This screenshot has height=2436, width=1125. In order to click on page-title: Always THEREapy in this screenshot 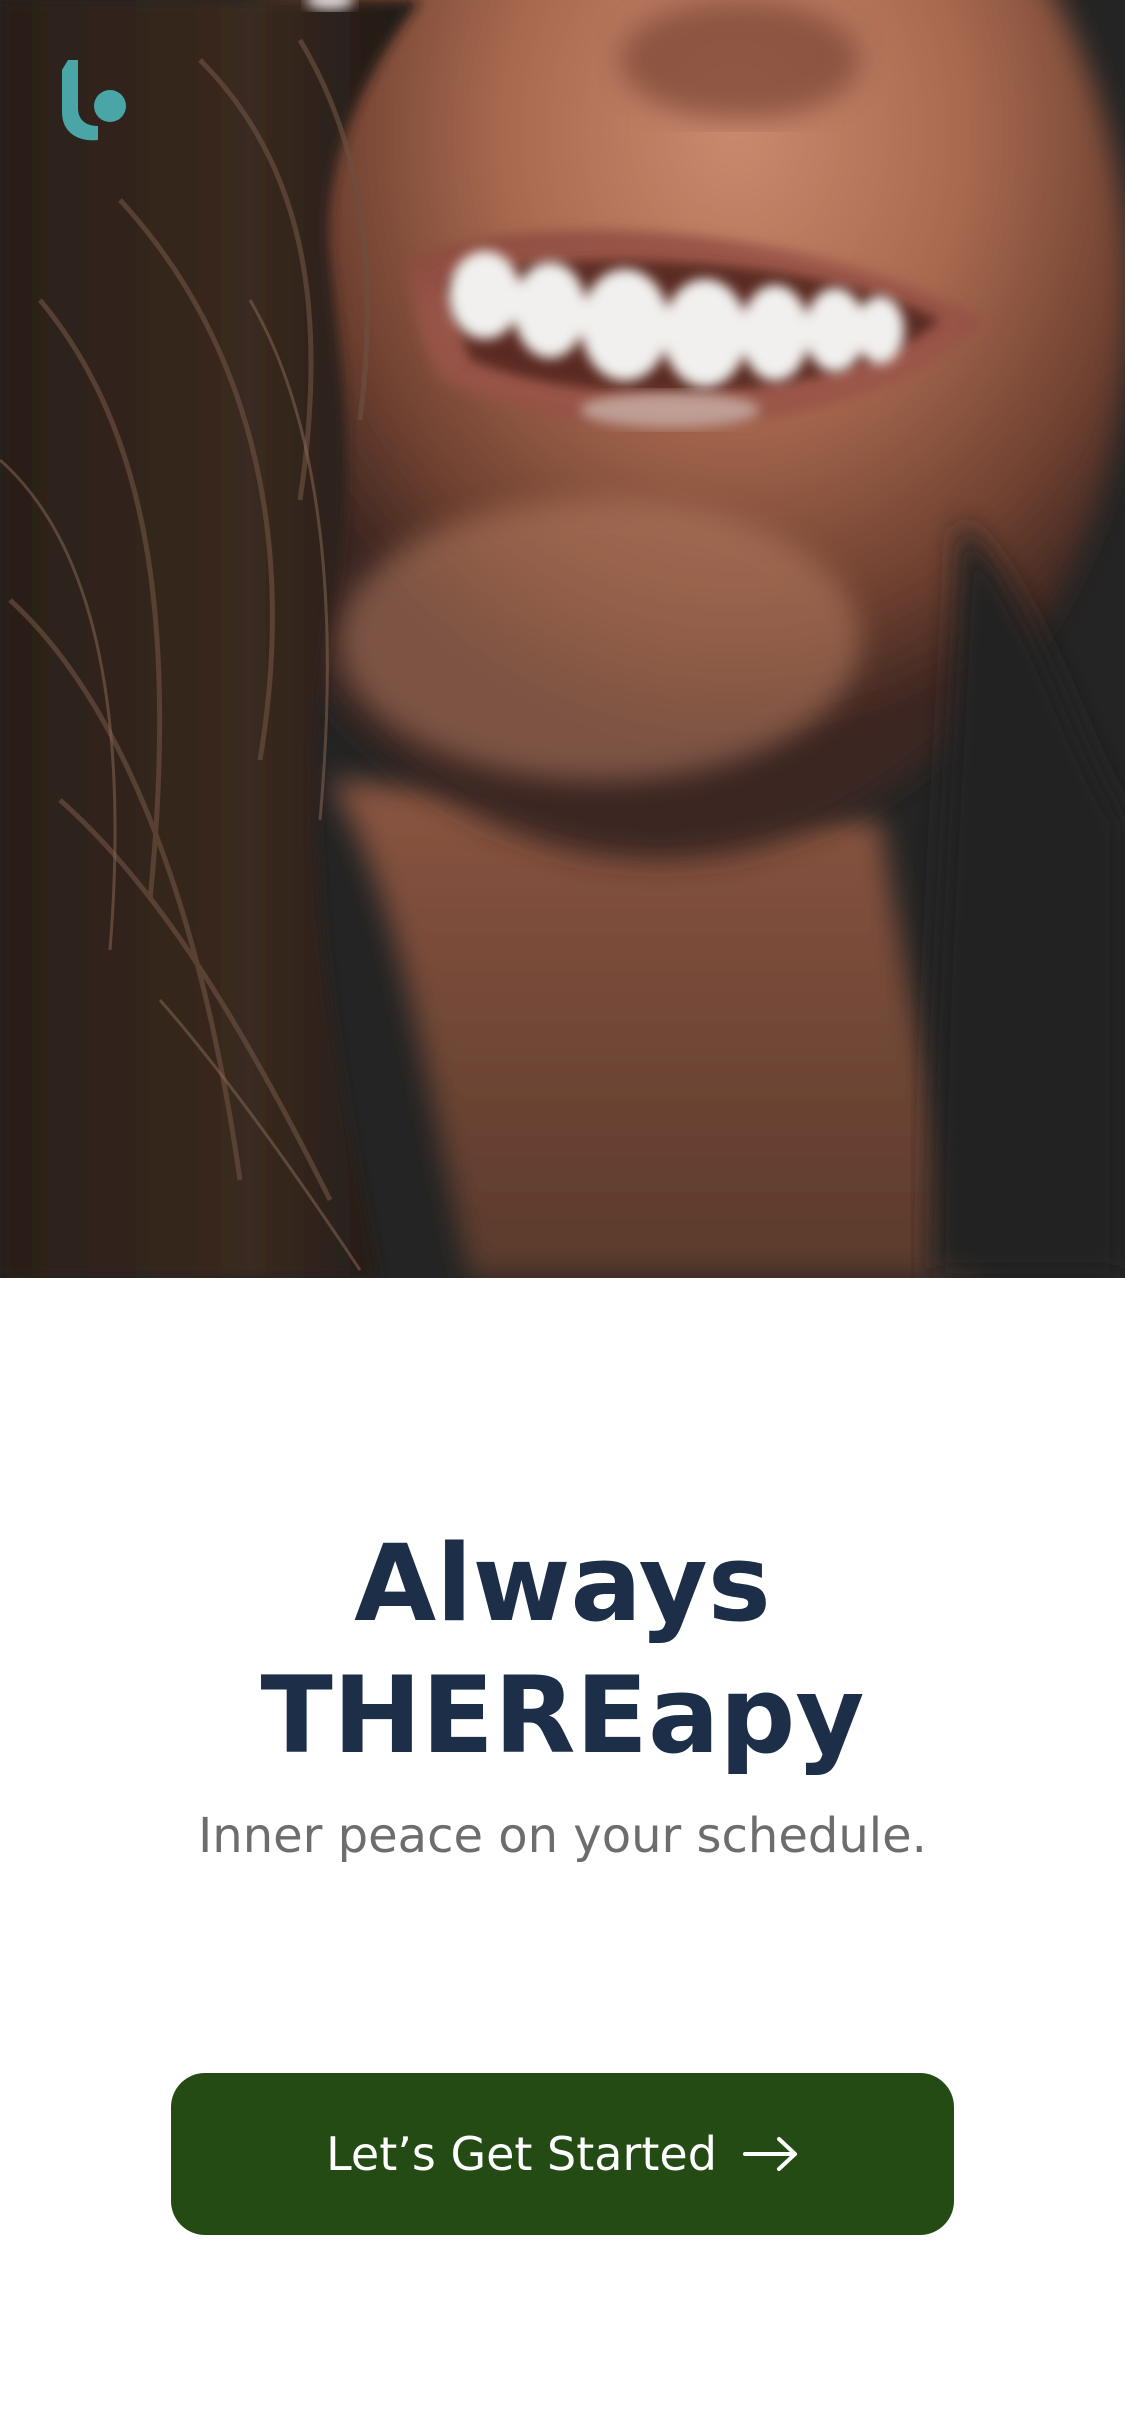, I will do `click(562, 1650)`.